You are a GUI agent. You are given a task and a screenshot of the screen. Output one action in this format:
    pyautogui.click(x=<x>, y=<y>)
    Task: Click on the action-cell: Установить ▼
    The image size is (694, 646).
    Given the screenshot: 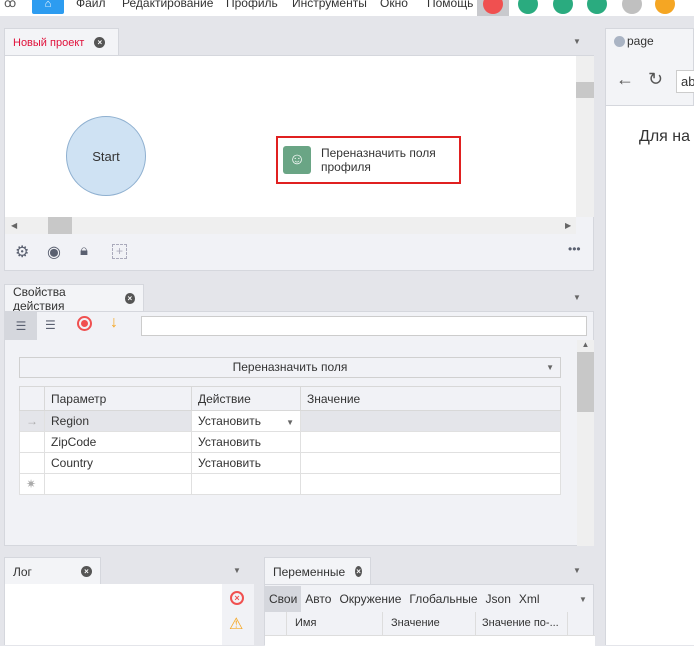 What is the action you would take?
    pyautogui.click(x=246, y=421)
    